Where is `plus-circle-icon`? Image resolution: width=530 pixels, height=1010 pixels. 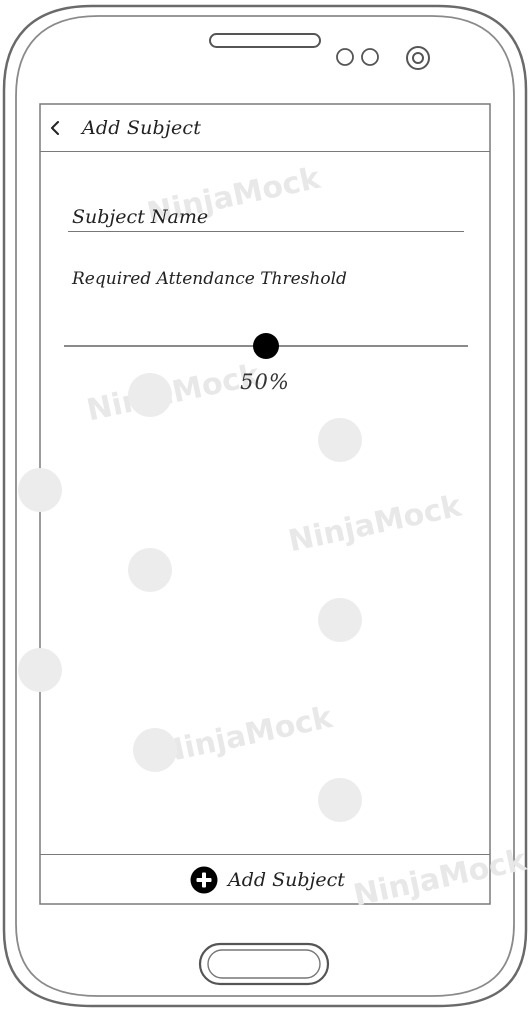 plus-circle-icon is located at coordinates (204, 880).